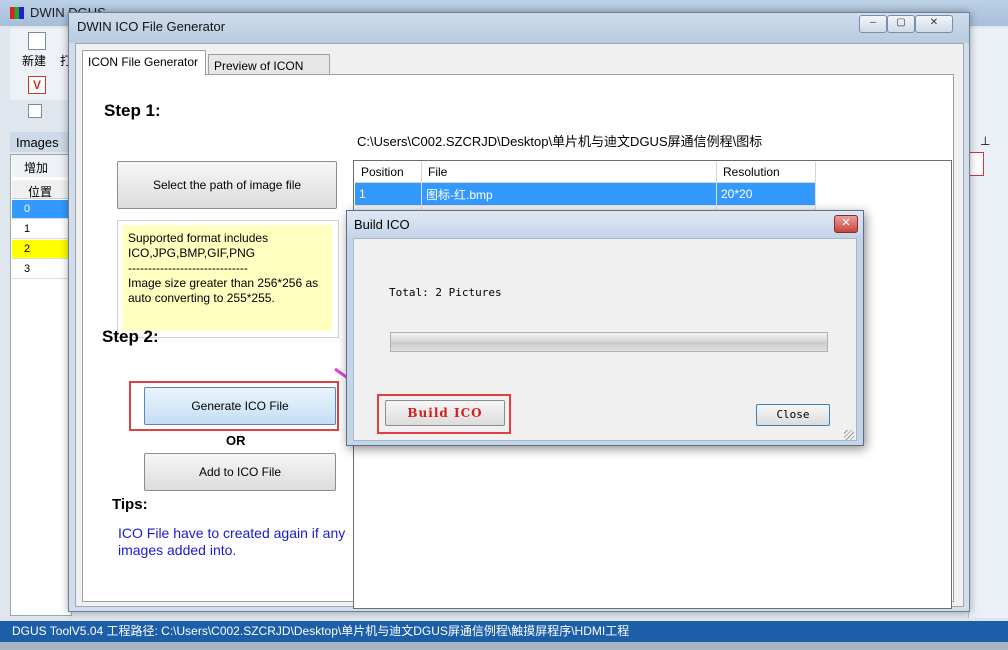 Image resolution: width=1008 pixels, height=650 pixels. I want to click on generate-ico-button: Generate ICO File, so click(240, 406).